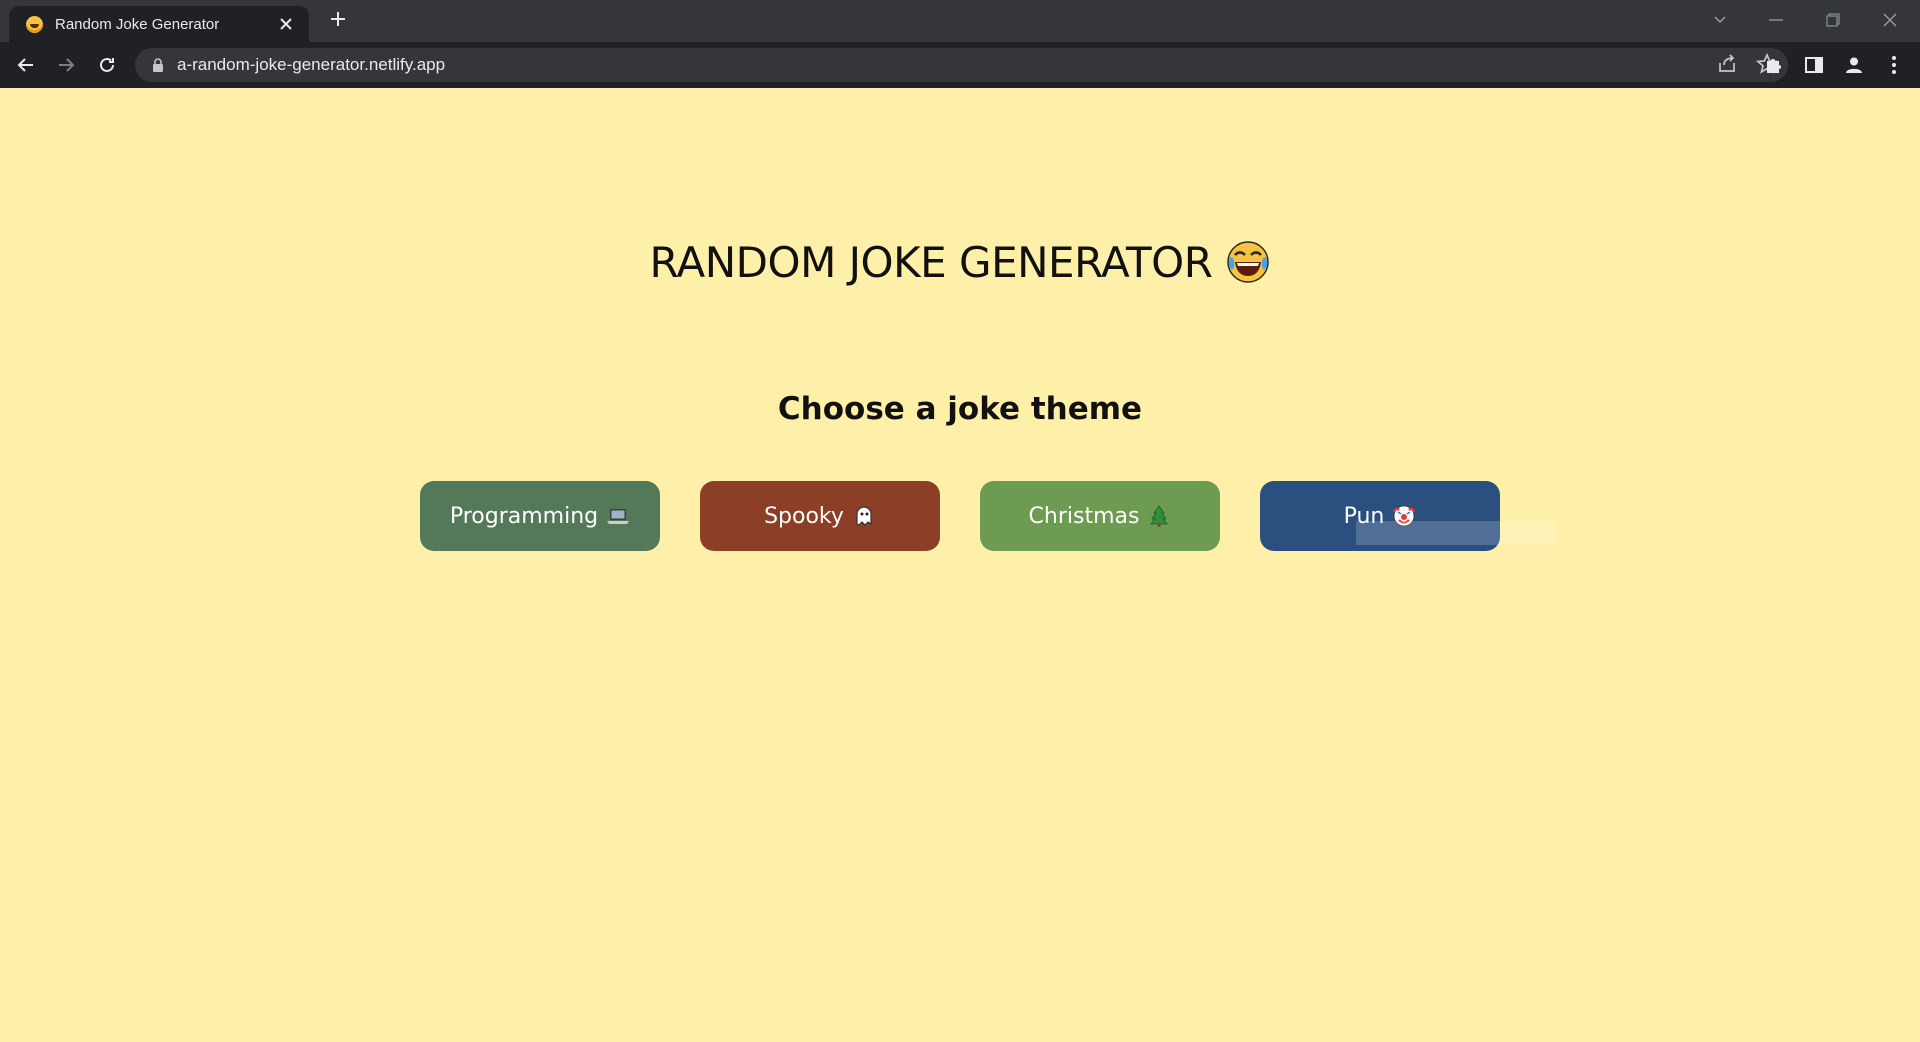 Image resolution: width=1920 pixels, height=1042 pixels. Describe the element at coordinates (311, 64) in the screenshot. I see `url-text: a-random-joke-generator.netlify.app` at that location.